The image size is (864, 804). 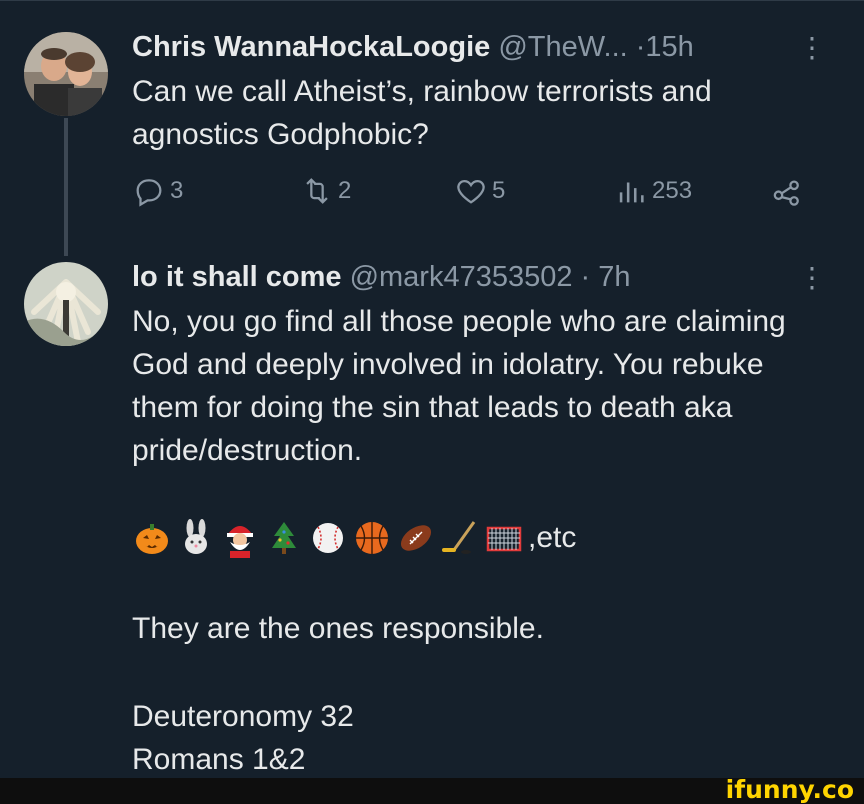 I want to click on display-name: Chris WannaHockaLoogie, so click(x=311, y=47).